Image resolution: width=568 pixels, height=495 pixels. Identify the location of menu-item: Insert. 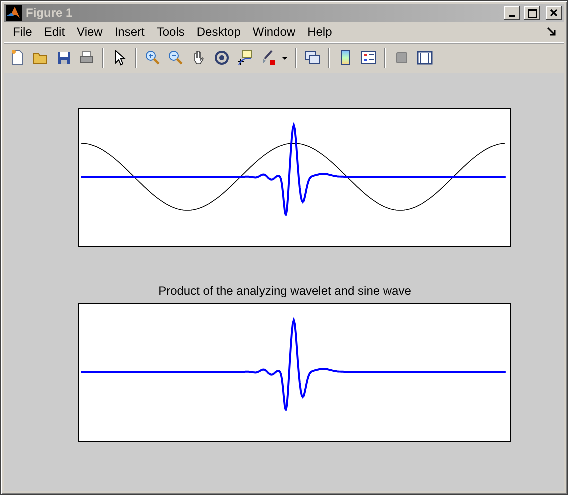
(129, 32).